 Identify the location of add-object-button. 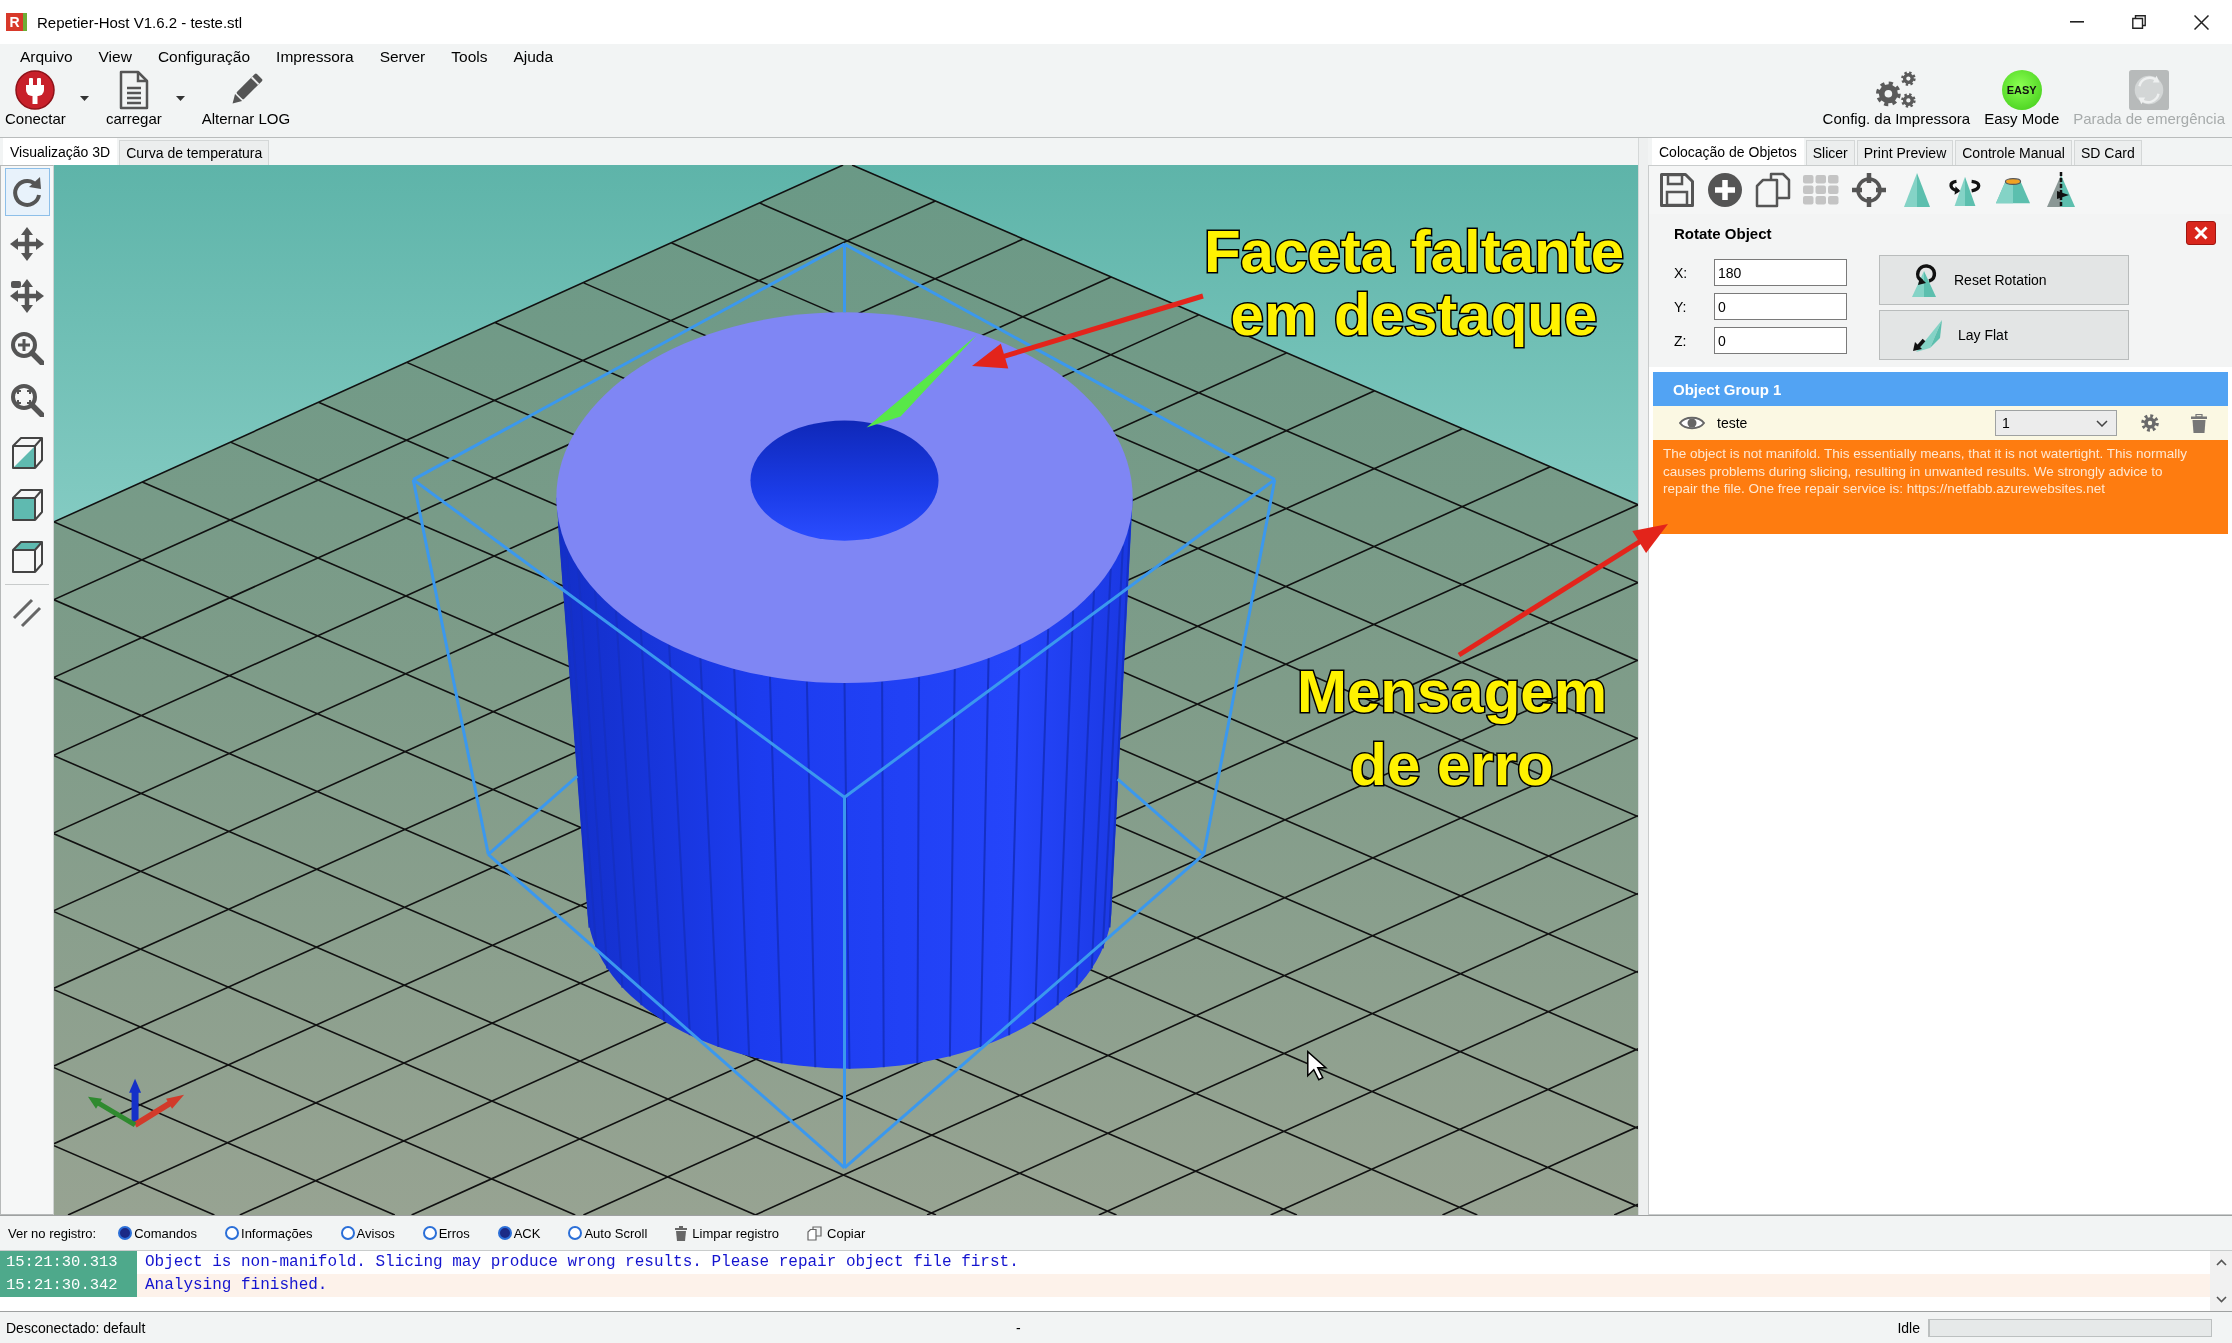
(1725, 190).